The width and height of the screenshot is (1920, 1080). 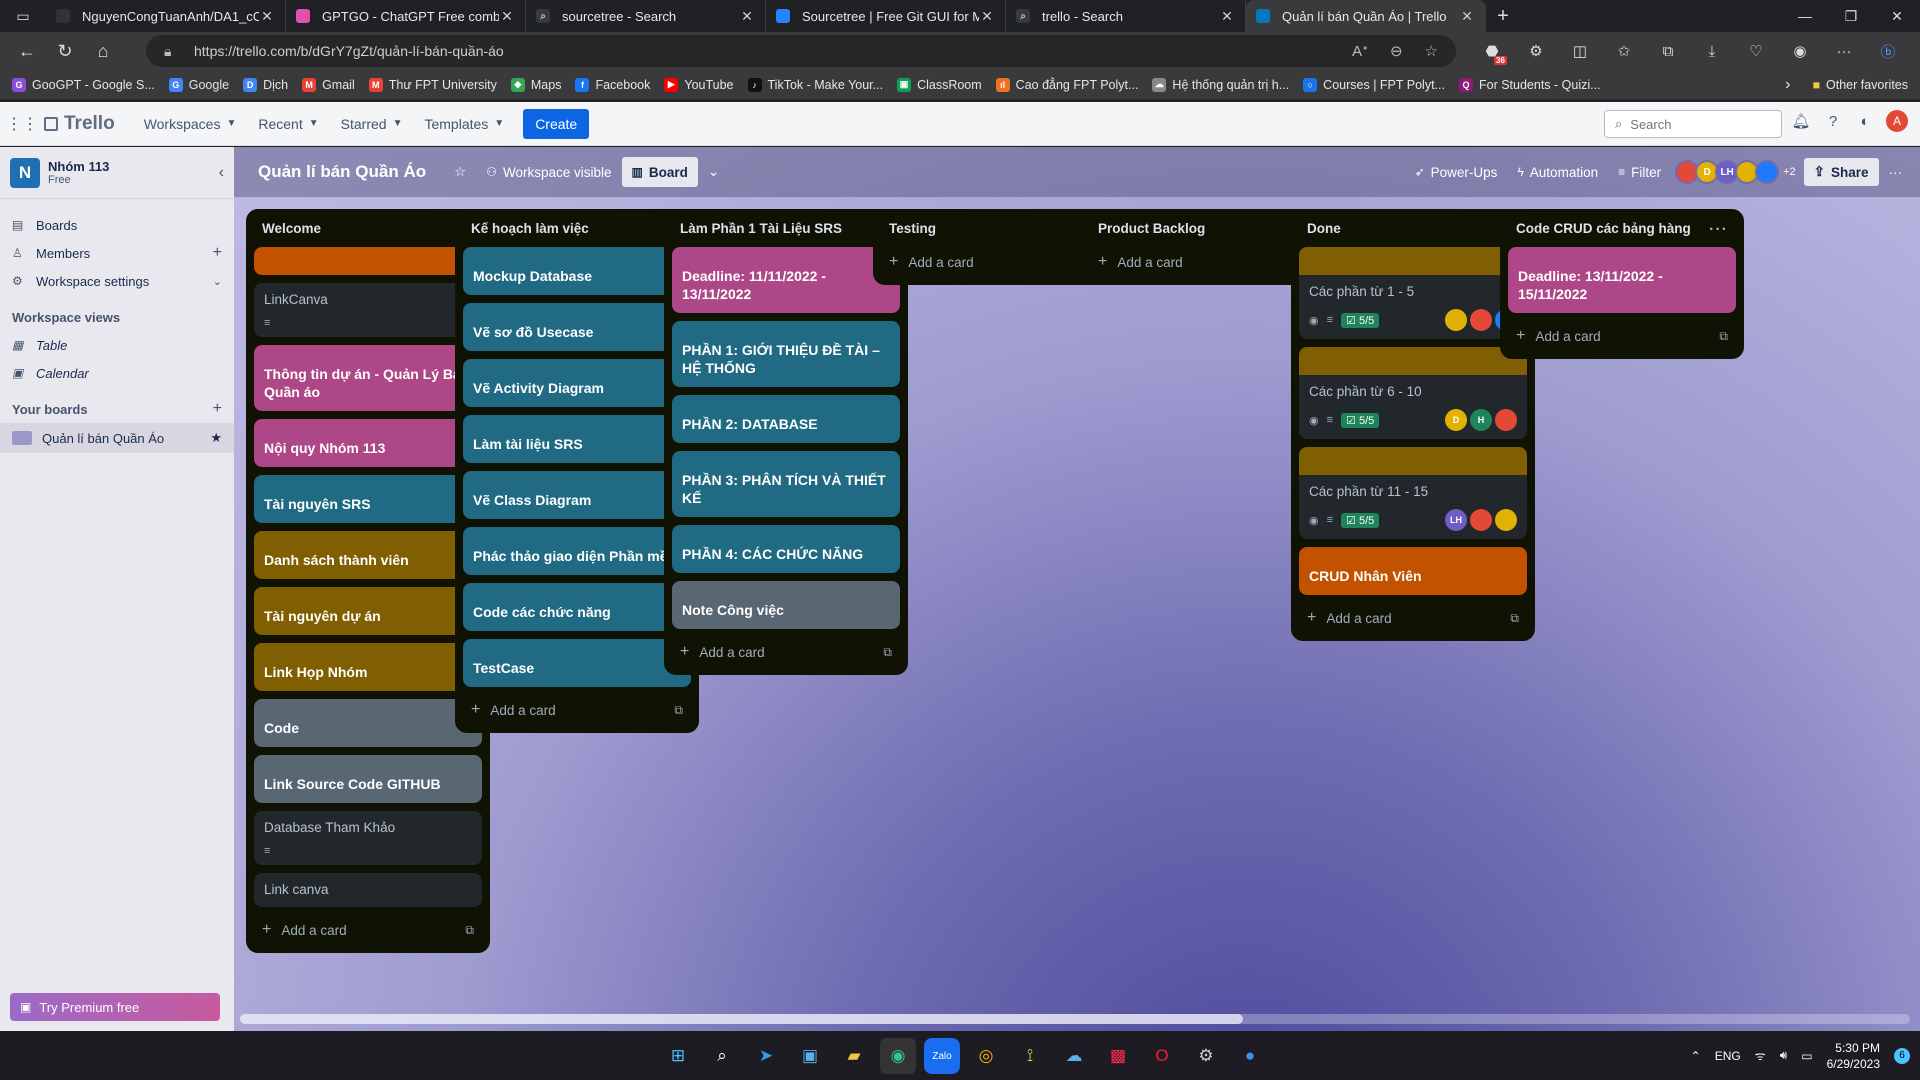 I want to click on powerups-button: ➶ Power-Ups, so click(x=1456, y=172).